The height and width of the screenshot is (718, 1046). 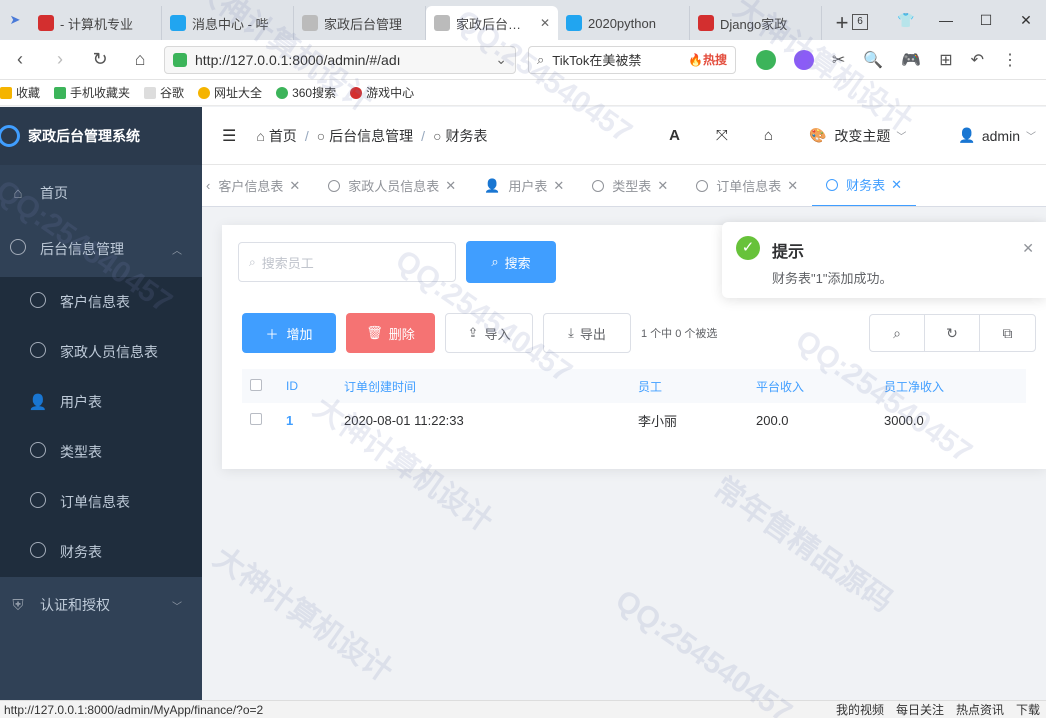 What do you see at coordinates (511, 262) in the screenshot?
I see `search-button: ⌕ 搜索` at bounding box center [511, 262].